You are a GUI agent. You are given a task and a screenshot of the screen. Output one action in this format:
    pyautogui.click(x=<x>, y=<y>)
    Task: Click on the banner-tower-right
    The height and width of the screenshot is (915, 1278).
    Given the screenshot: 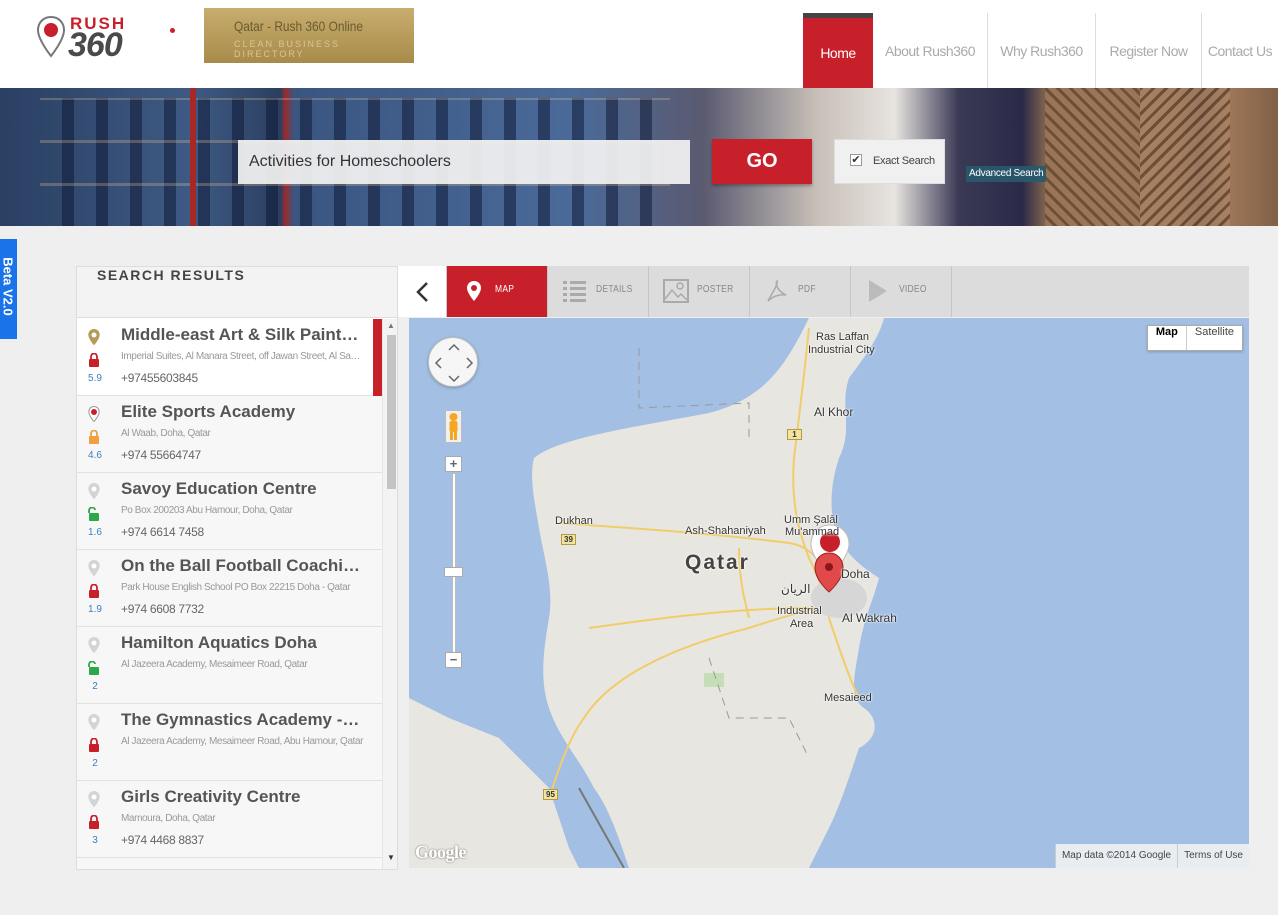 What is the action you would take?
    pyautogui.click(x=1185, y=157)
    